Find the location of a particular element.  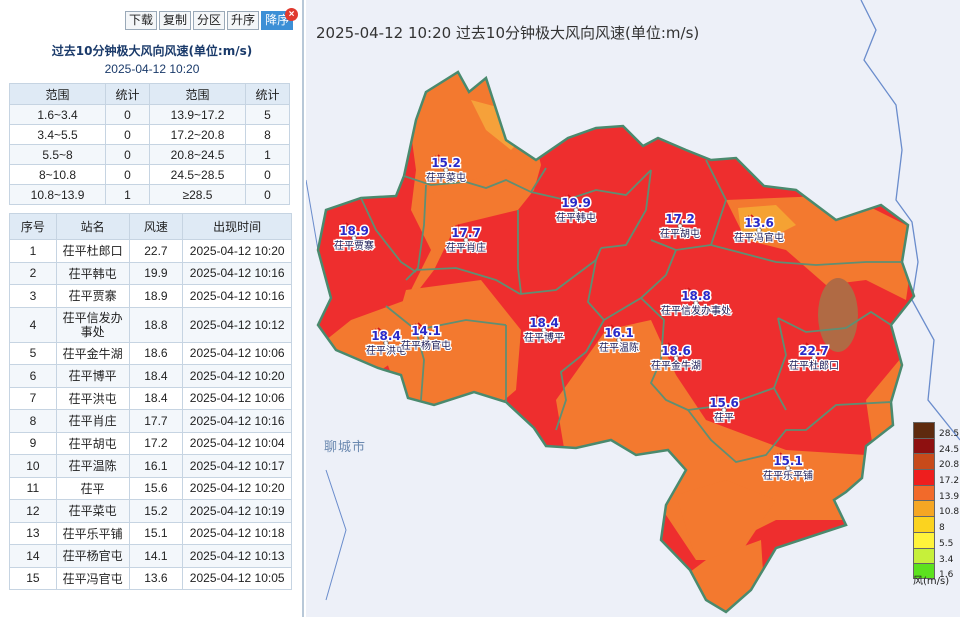

station-value: 17.2 is located at coordinates (680, 219).